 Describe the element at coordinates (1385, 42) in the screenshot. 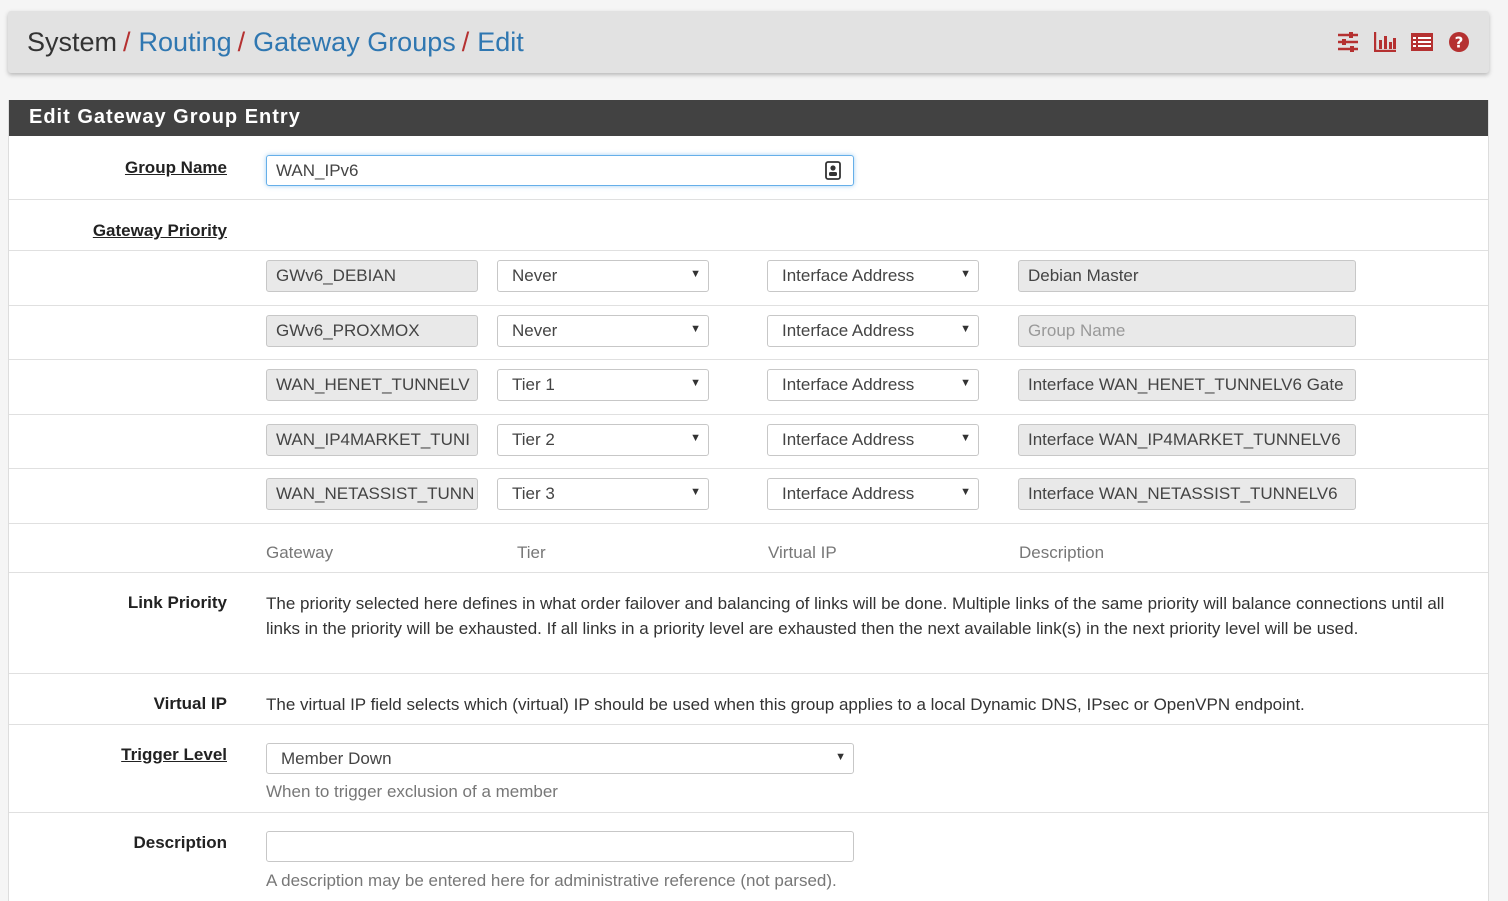

I see `bar-chart-icon` at that location.